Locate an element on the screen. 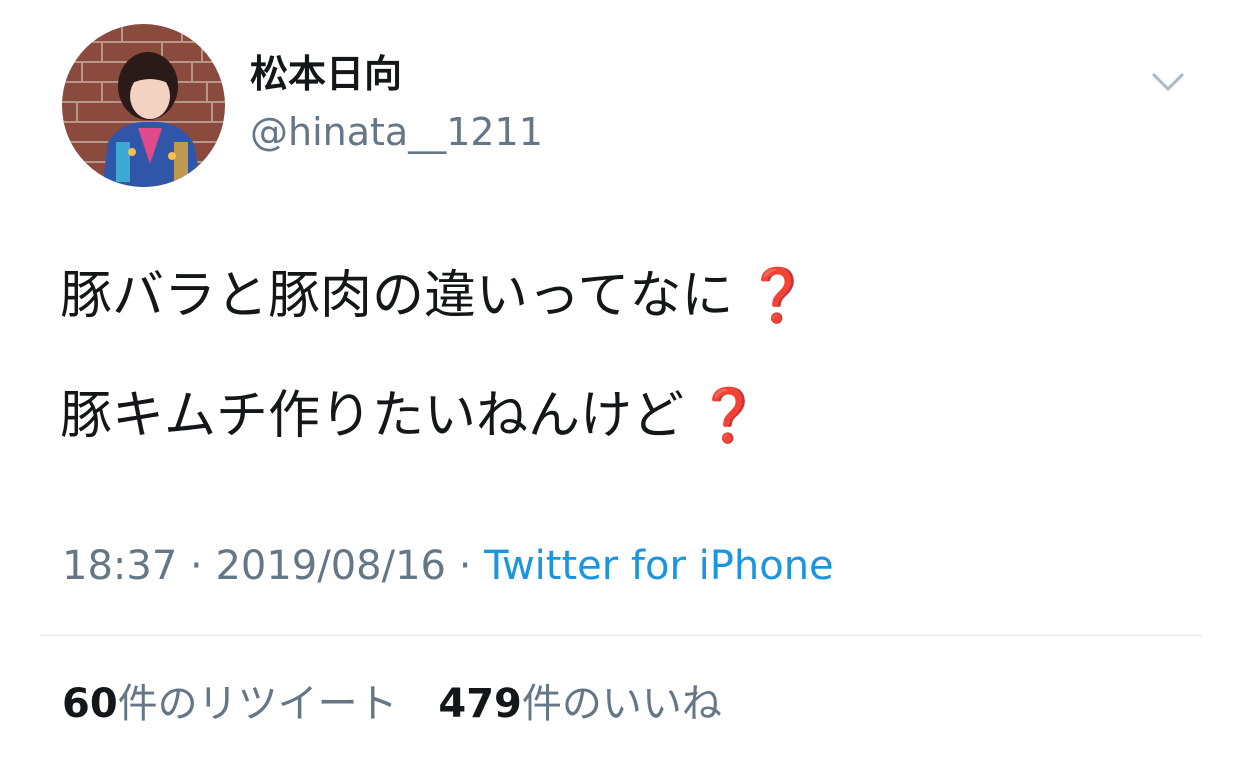 The image size is (1242, 766). avatar is located at coordinates (143, 105).